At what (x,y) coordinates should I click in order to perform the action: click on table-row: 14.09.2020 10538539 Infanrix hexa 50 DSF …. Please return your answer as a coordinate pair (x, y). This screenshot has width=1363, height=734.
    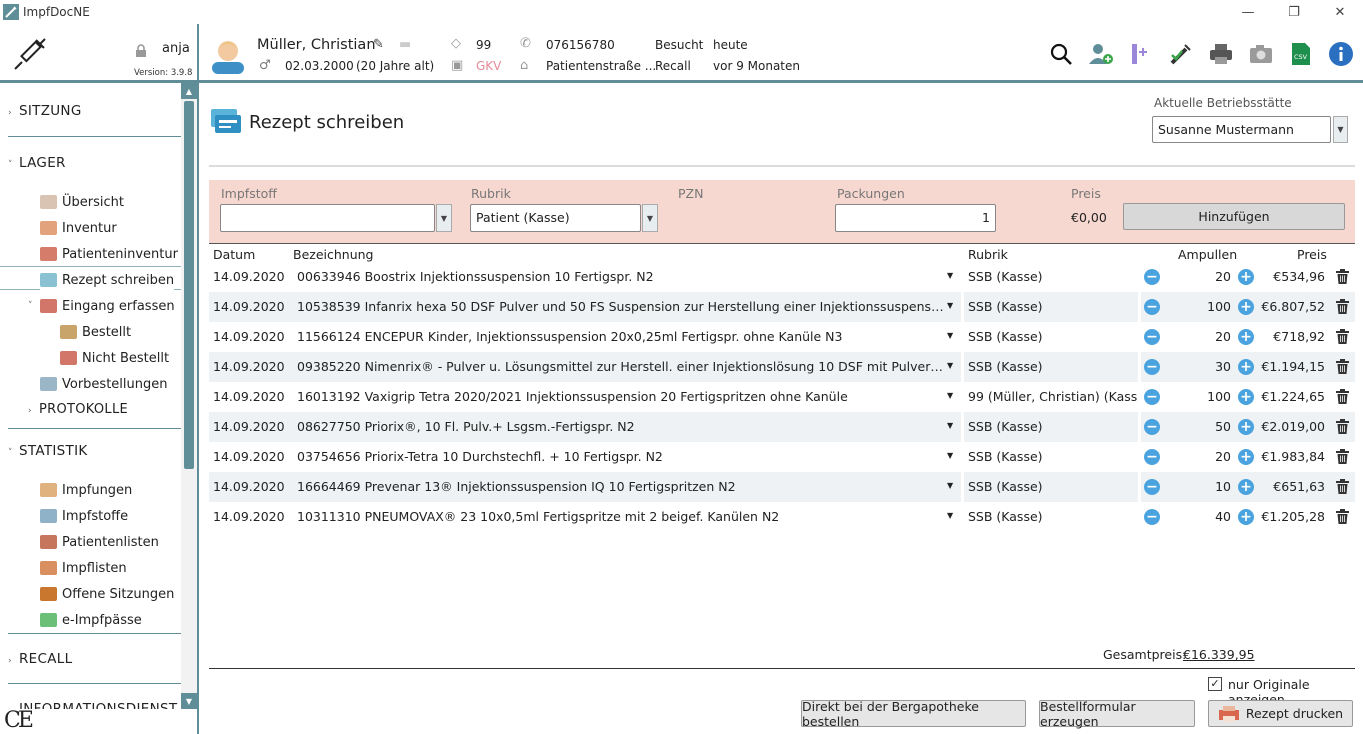
    Looking at the image, I should click on (782, 307).